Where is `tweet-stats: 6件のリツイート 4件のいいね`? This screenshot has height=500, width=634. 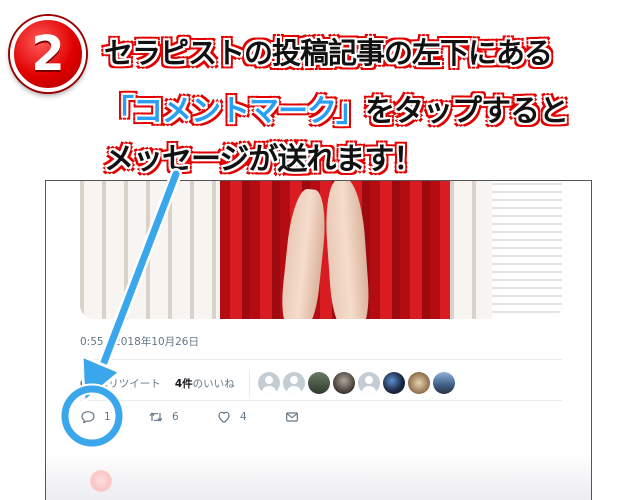
tweet-stats: 6件のリツイート 4件のいいね is located at coordinates (321, 383).